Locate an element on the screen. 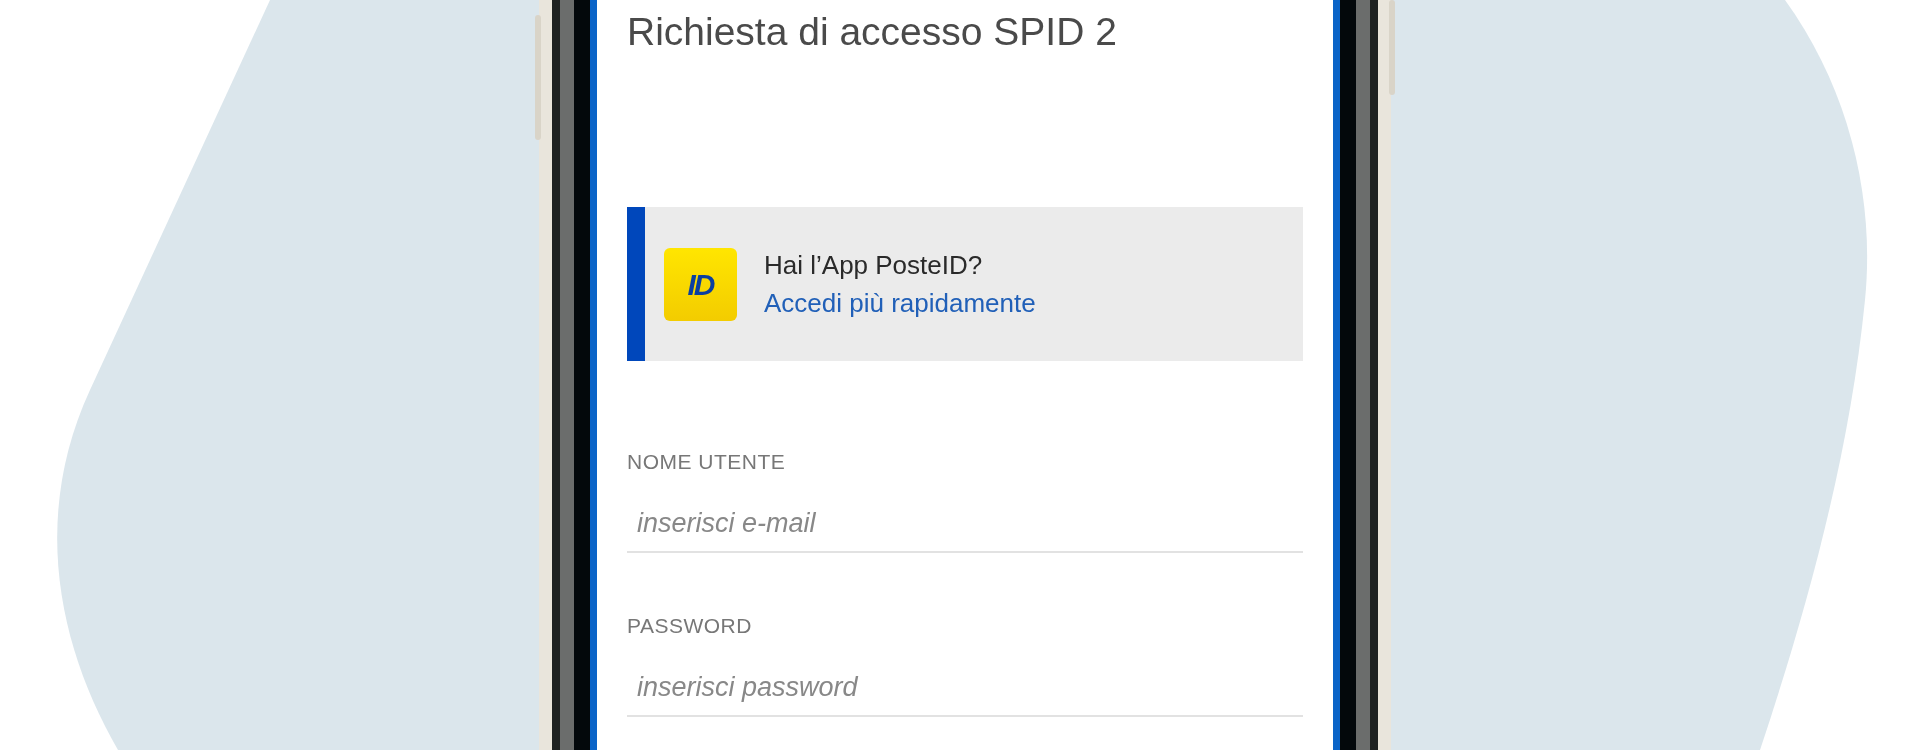 This screenshot has width=1920, height=750. input-field: inserisci password is located at coordinates (965, 688).